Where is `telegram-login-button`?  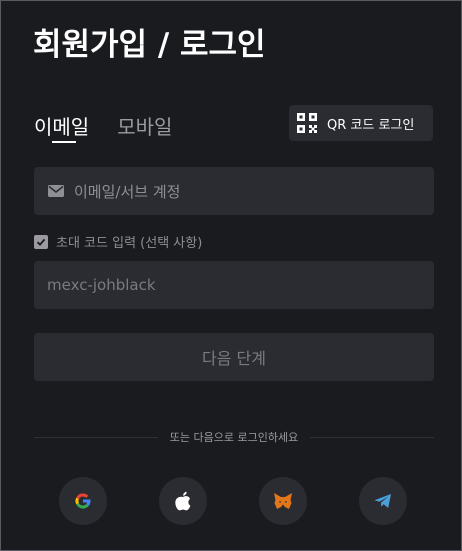
telegram-login-button is located at coordinates (383, 501).